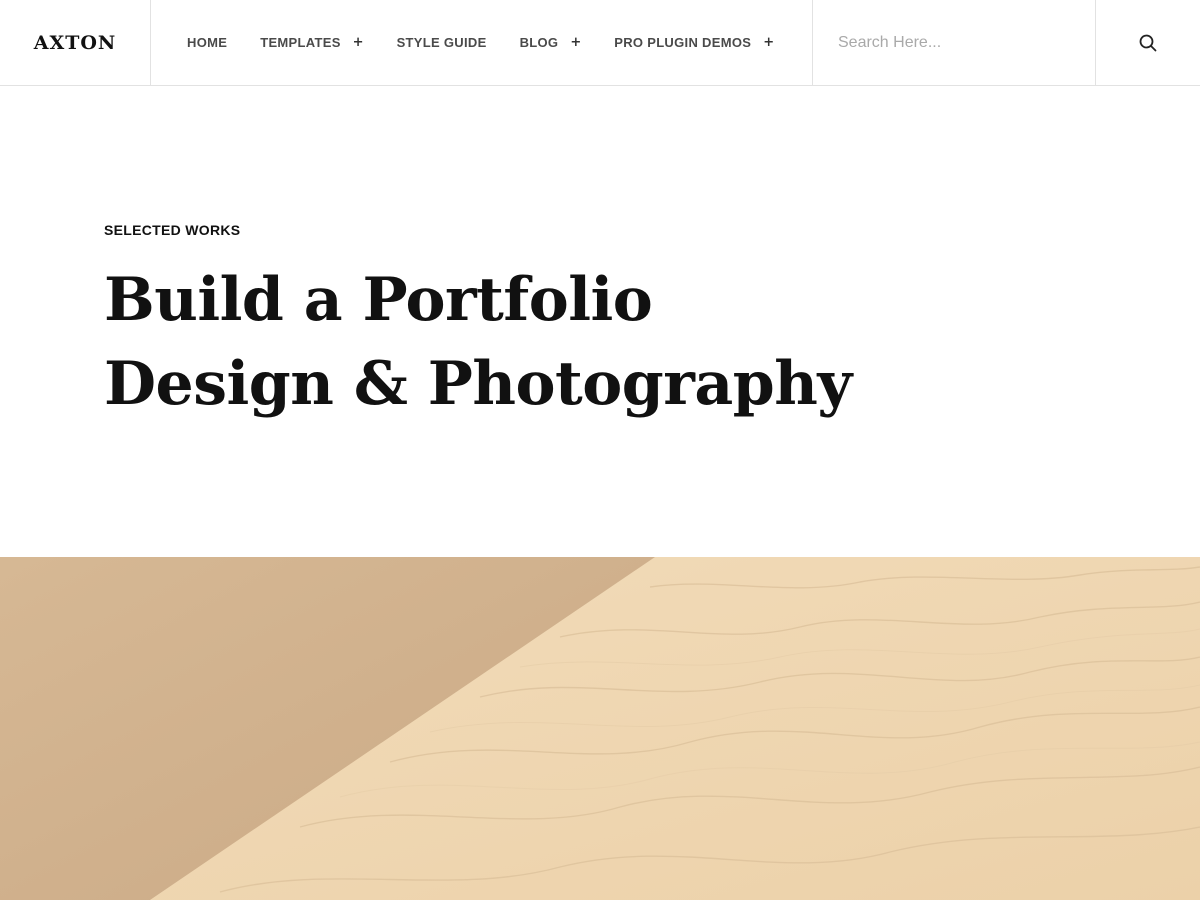 The height and width of the screenshot is (900, 1200). I want to click on search-button, so click(1148, 42).